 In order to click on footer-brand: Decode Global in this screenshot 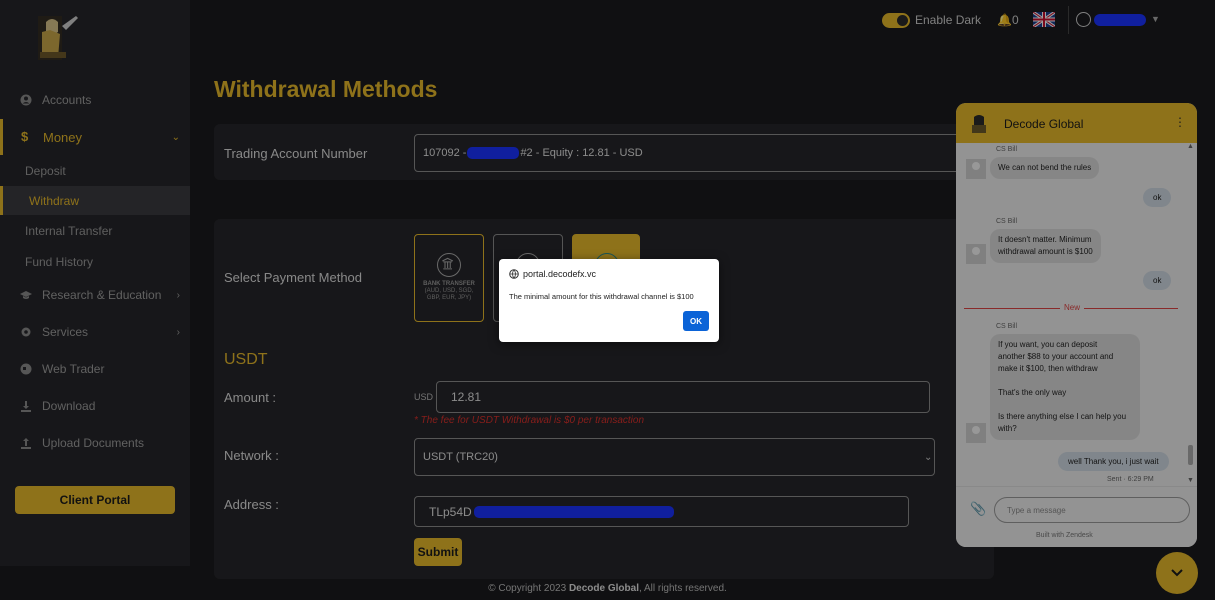, I will do `click(603, 588)`.